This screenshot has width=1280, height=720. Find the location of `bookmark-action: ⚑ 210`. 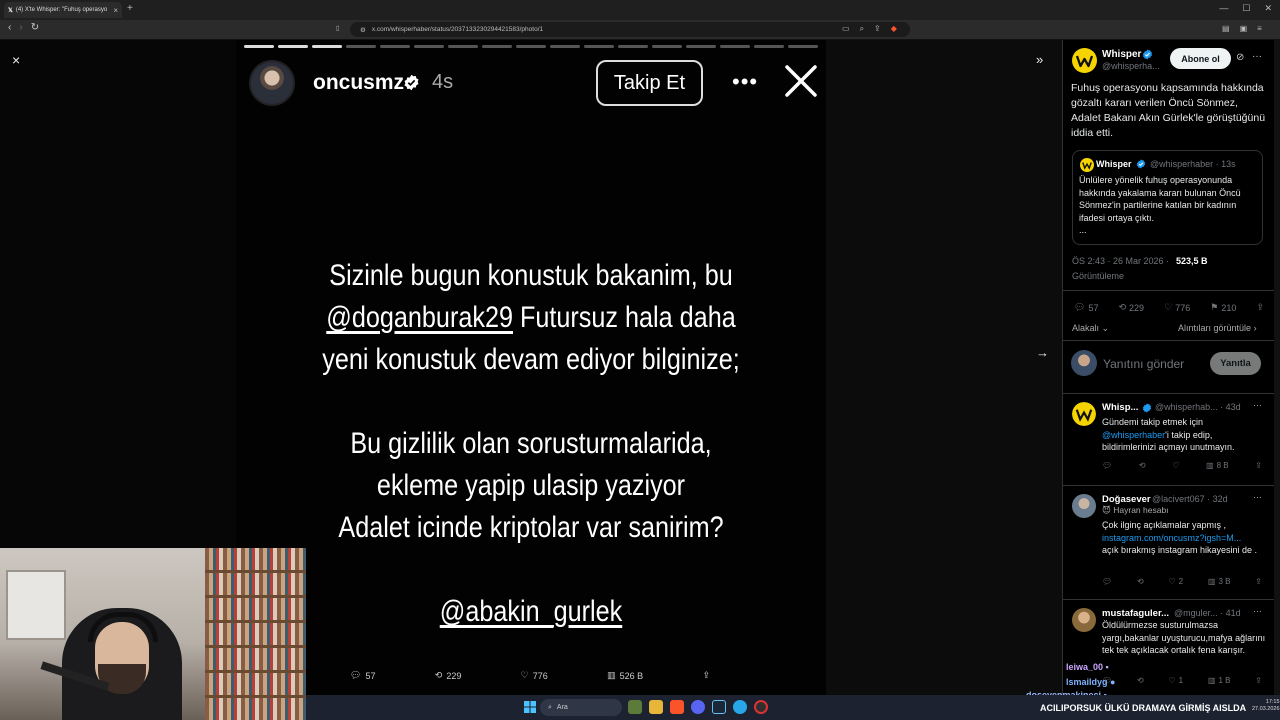

bookmark-action: ⚑ 210 is located at coordinates (1223, 307).